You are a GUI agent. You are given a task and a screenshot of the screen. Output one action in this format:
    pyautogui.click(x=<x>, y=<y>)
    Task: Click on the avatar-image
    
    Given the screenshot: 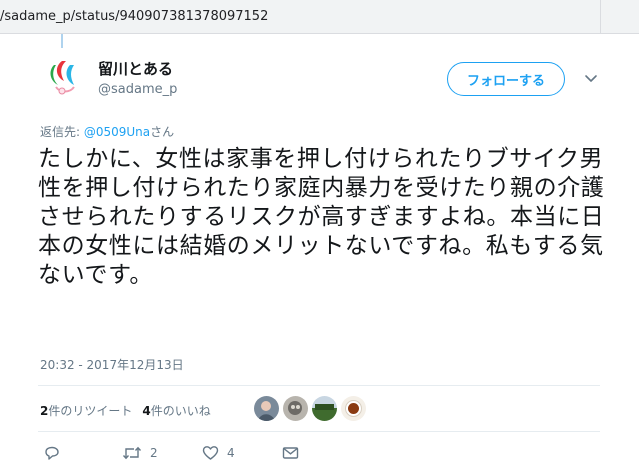 What is the action you would take?
    pyautogui.click(x=64, y=79)
    